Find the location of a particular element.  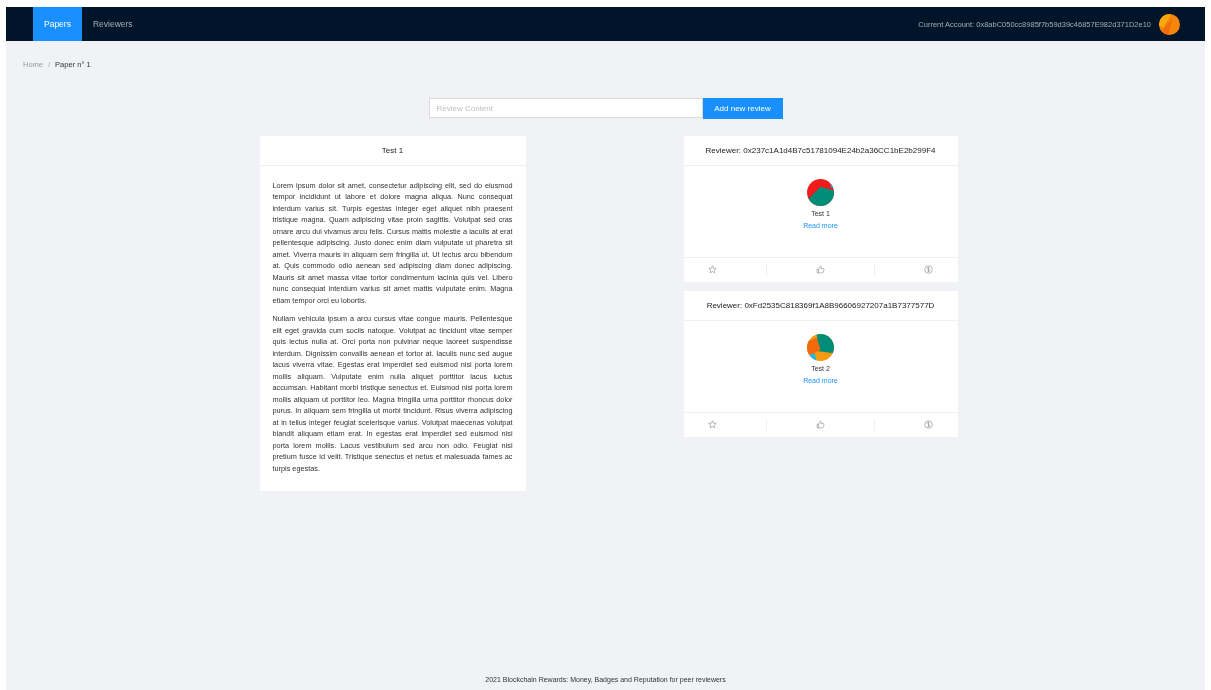

add-review-button: Add new review is located at coordinates (742, 108).